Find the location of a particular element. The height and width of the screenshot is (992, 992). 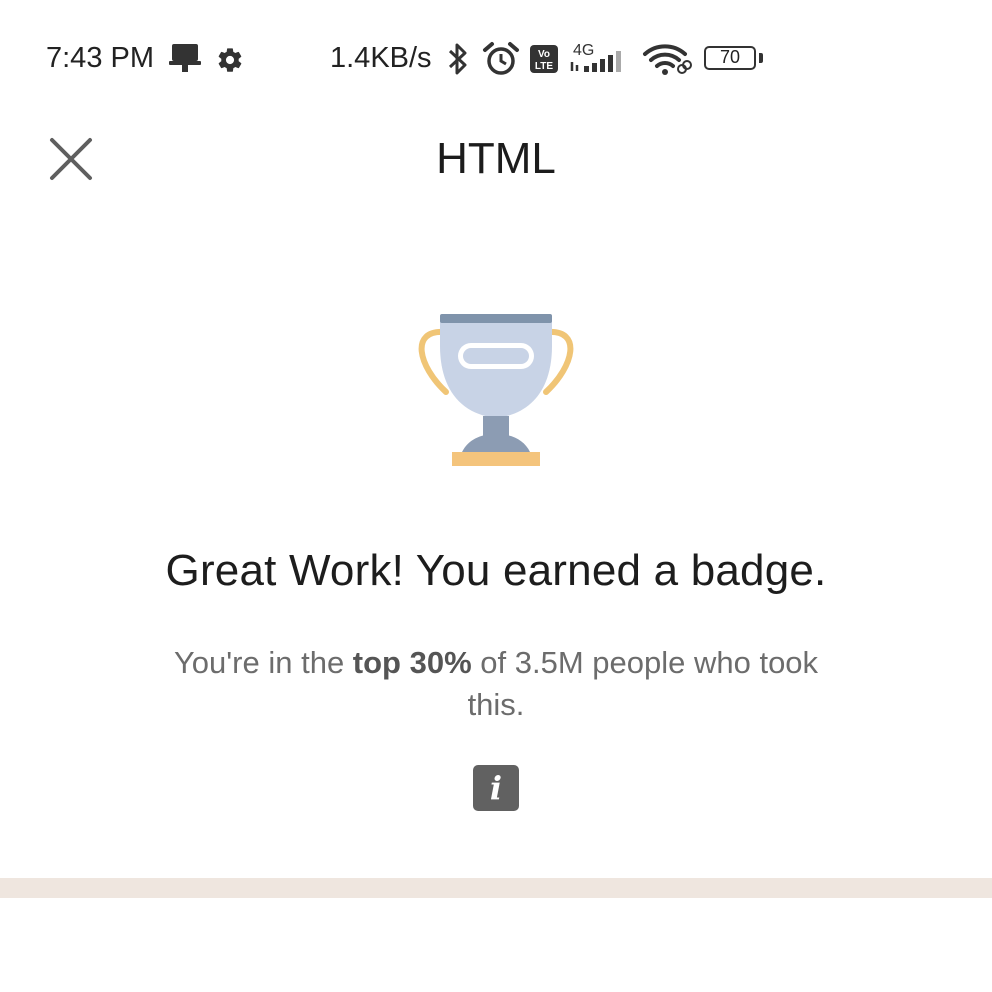

info-icon: i is located at coordinates (496, 788).